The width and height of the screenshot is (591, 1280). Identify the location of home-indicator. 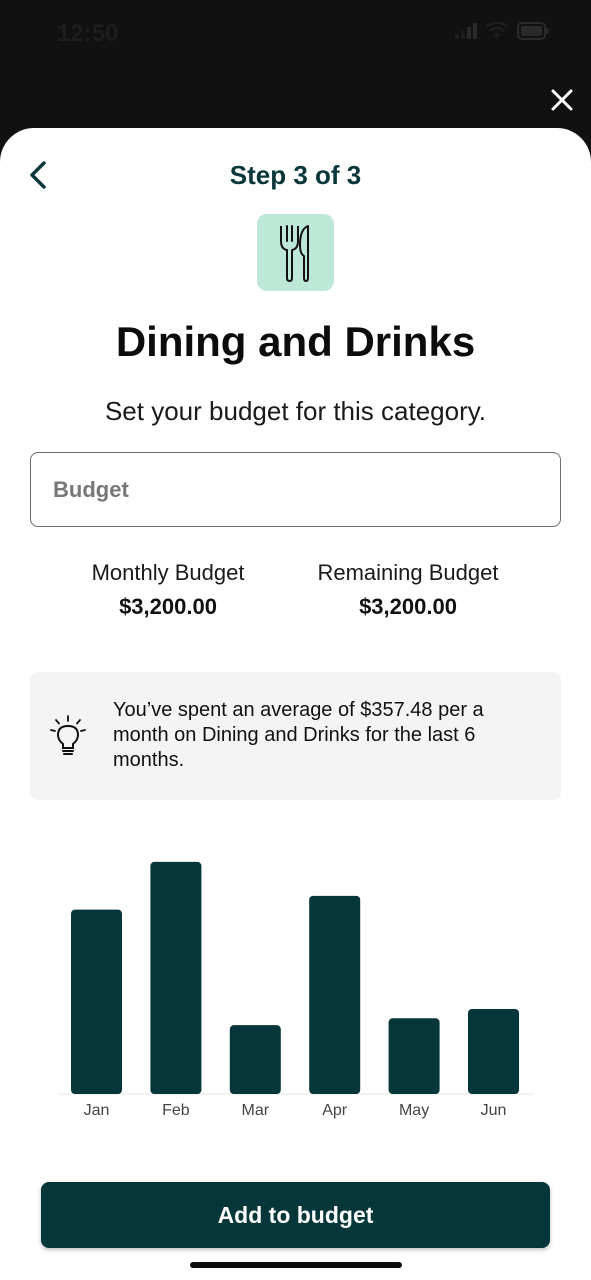
(296, 1265).